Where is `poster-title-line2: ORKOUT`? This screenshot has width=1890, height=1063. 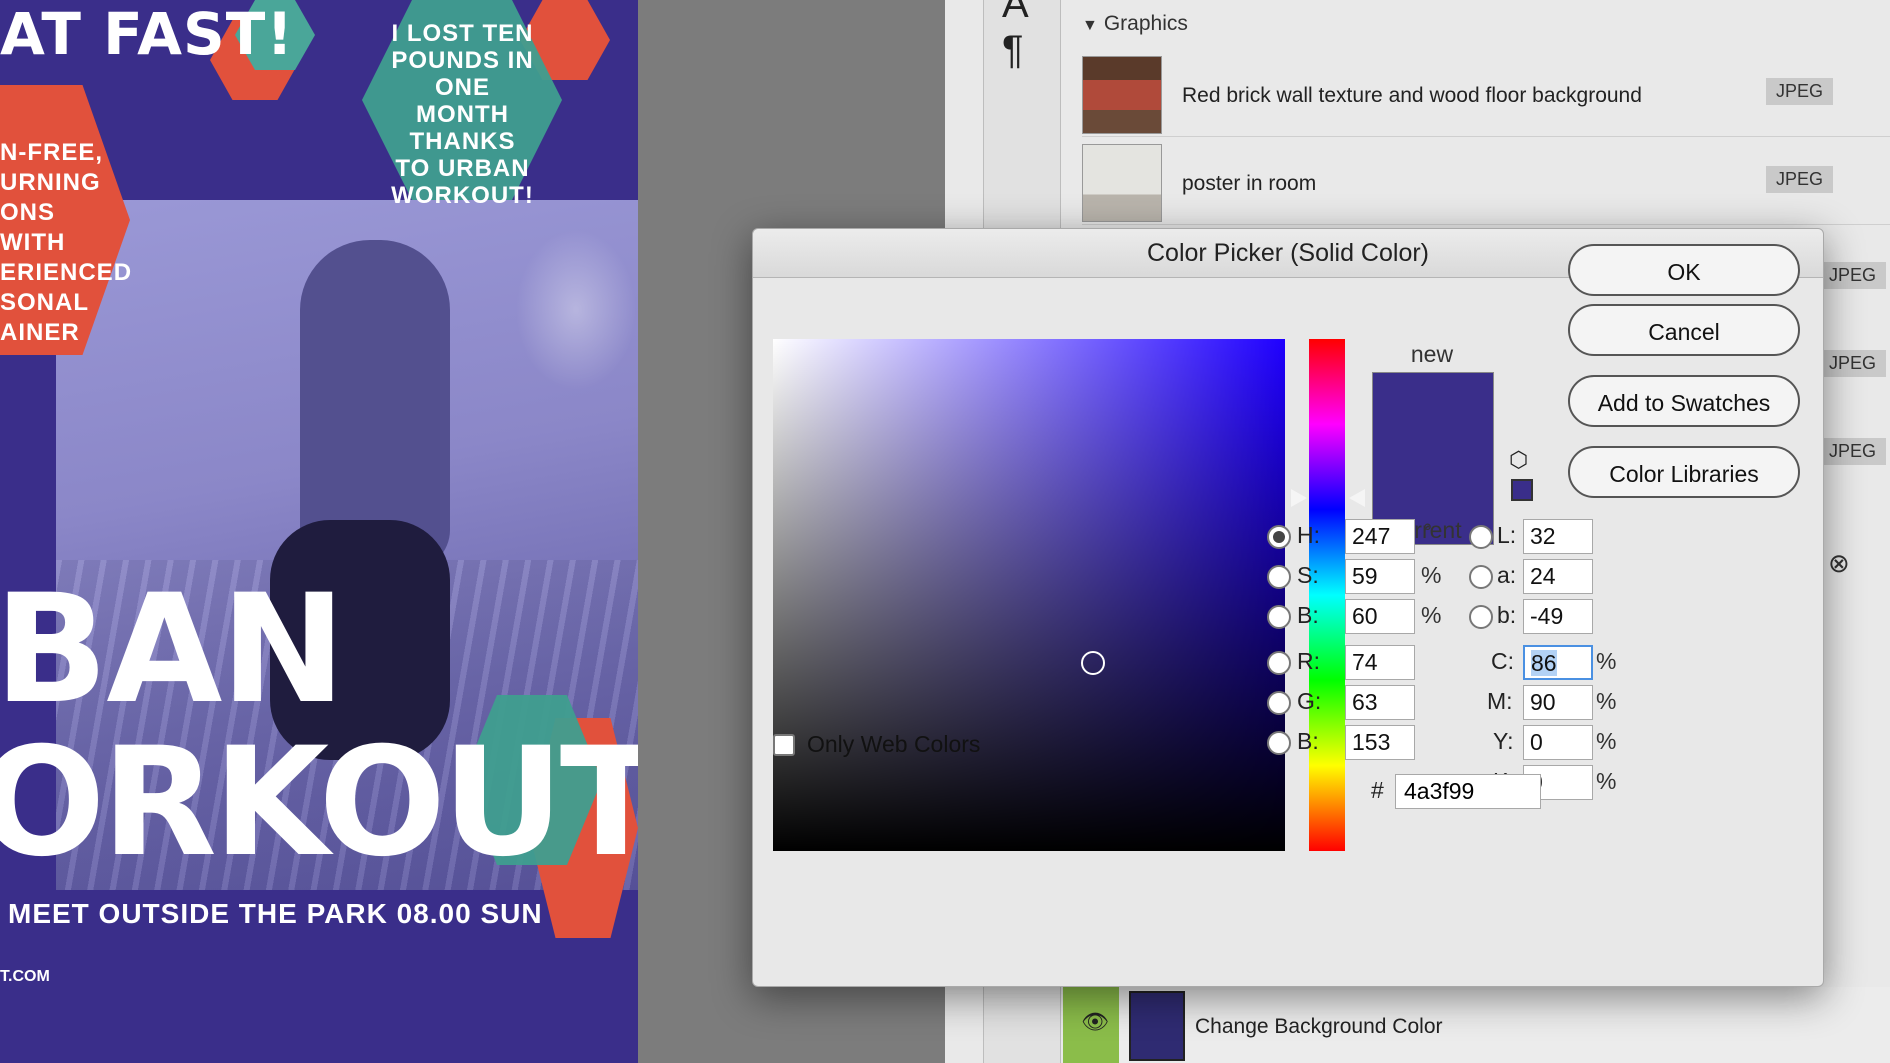 poster-title-line2: ORKOUT is located at coordinates (319, 803).